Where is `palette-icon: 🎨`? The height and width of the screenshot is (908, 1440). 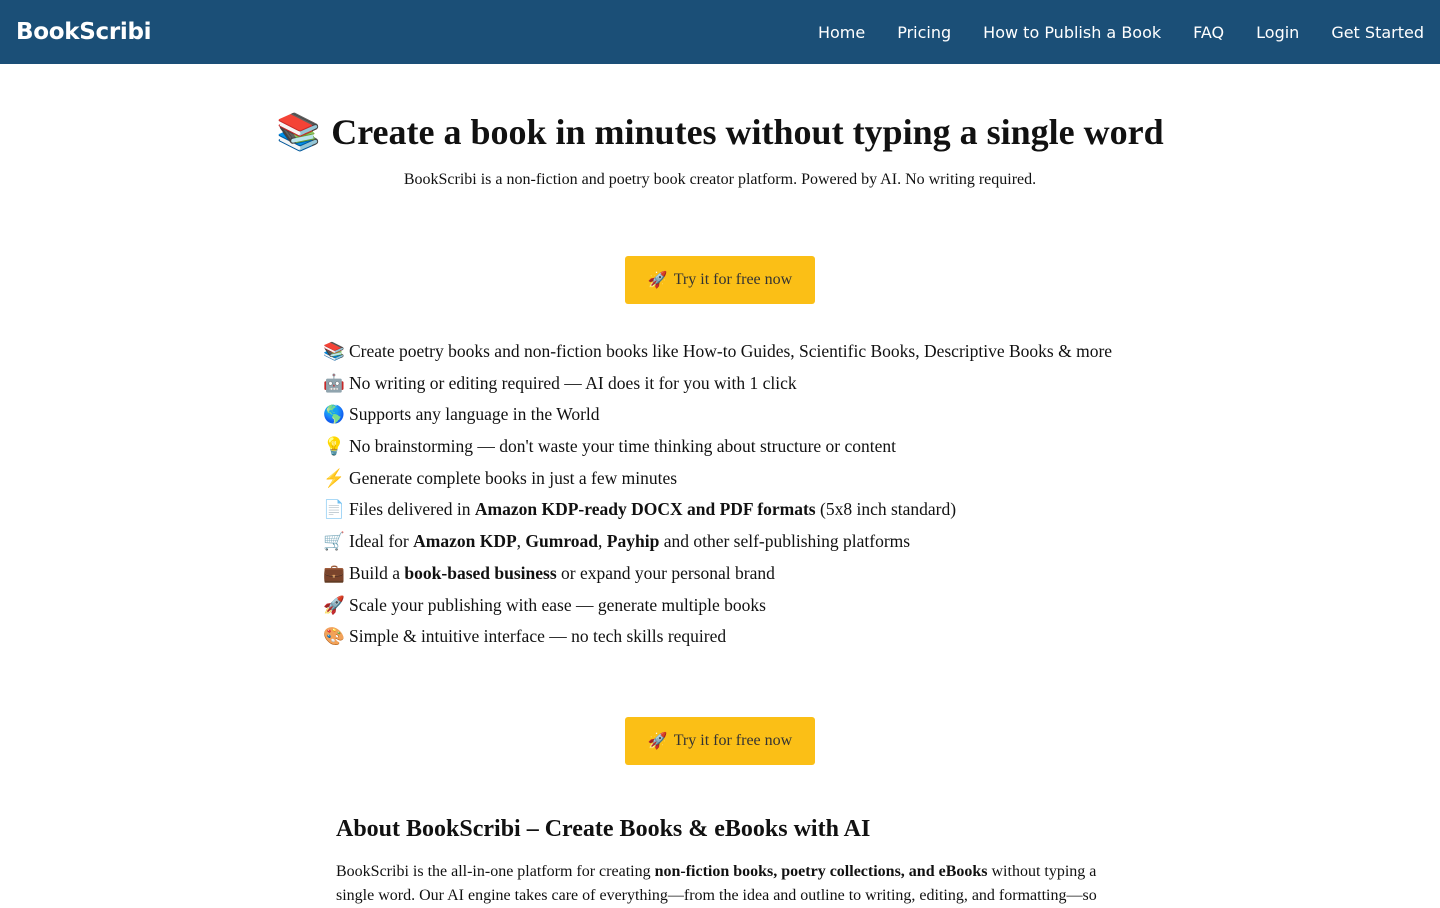
palette-icon: 🎨 is located at coordinates (334, 636).